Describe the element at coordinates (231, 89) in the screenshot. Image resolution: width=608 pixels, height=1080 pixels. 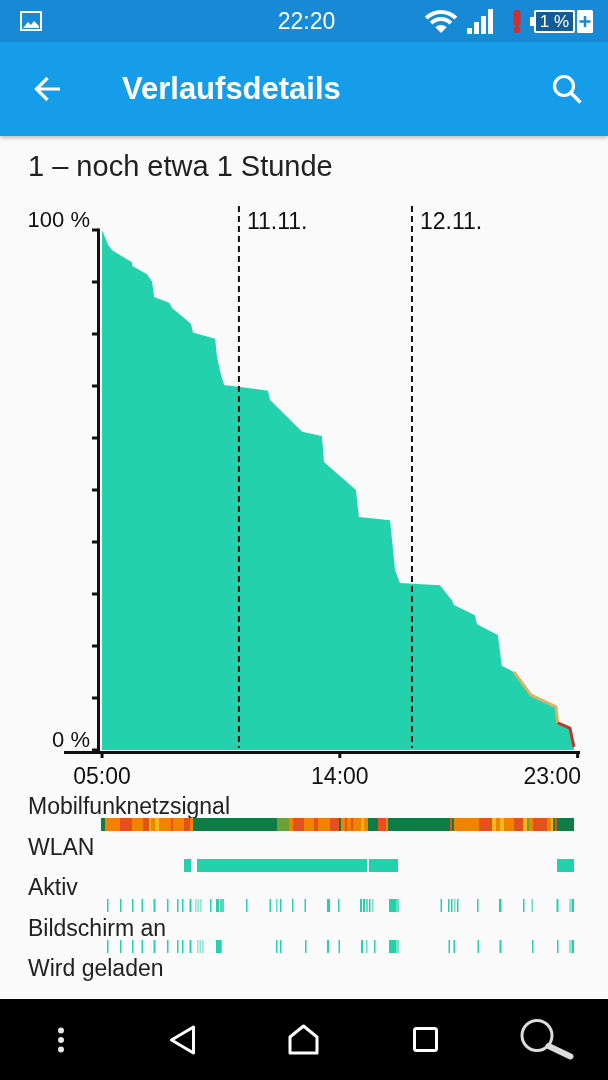
I see `screen-title: Verlaufsdetails` at that location.